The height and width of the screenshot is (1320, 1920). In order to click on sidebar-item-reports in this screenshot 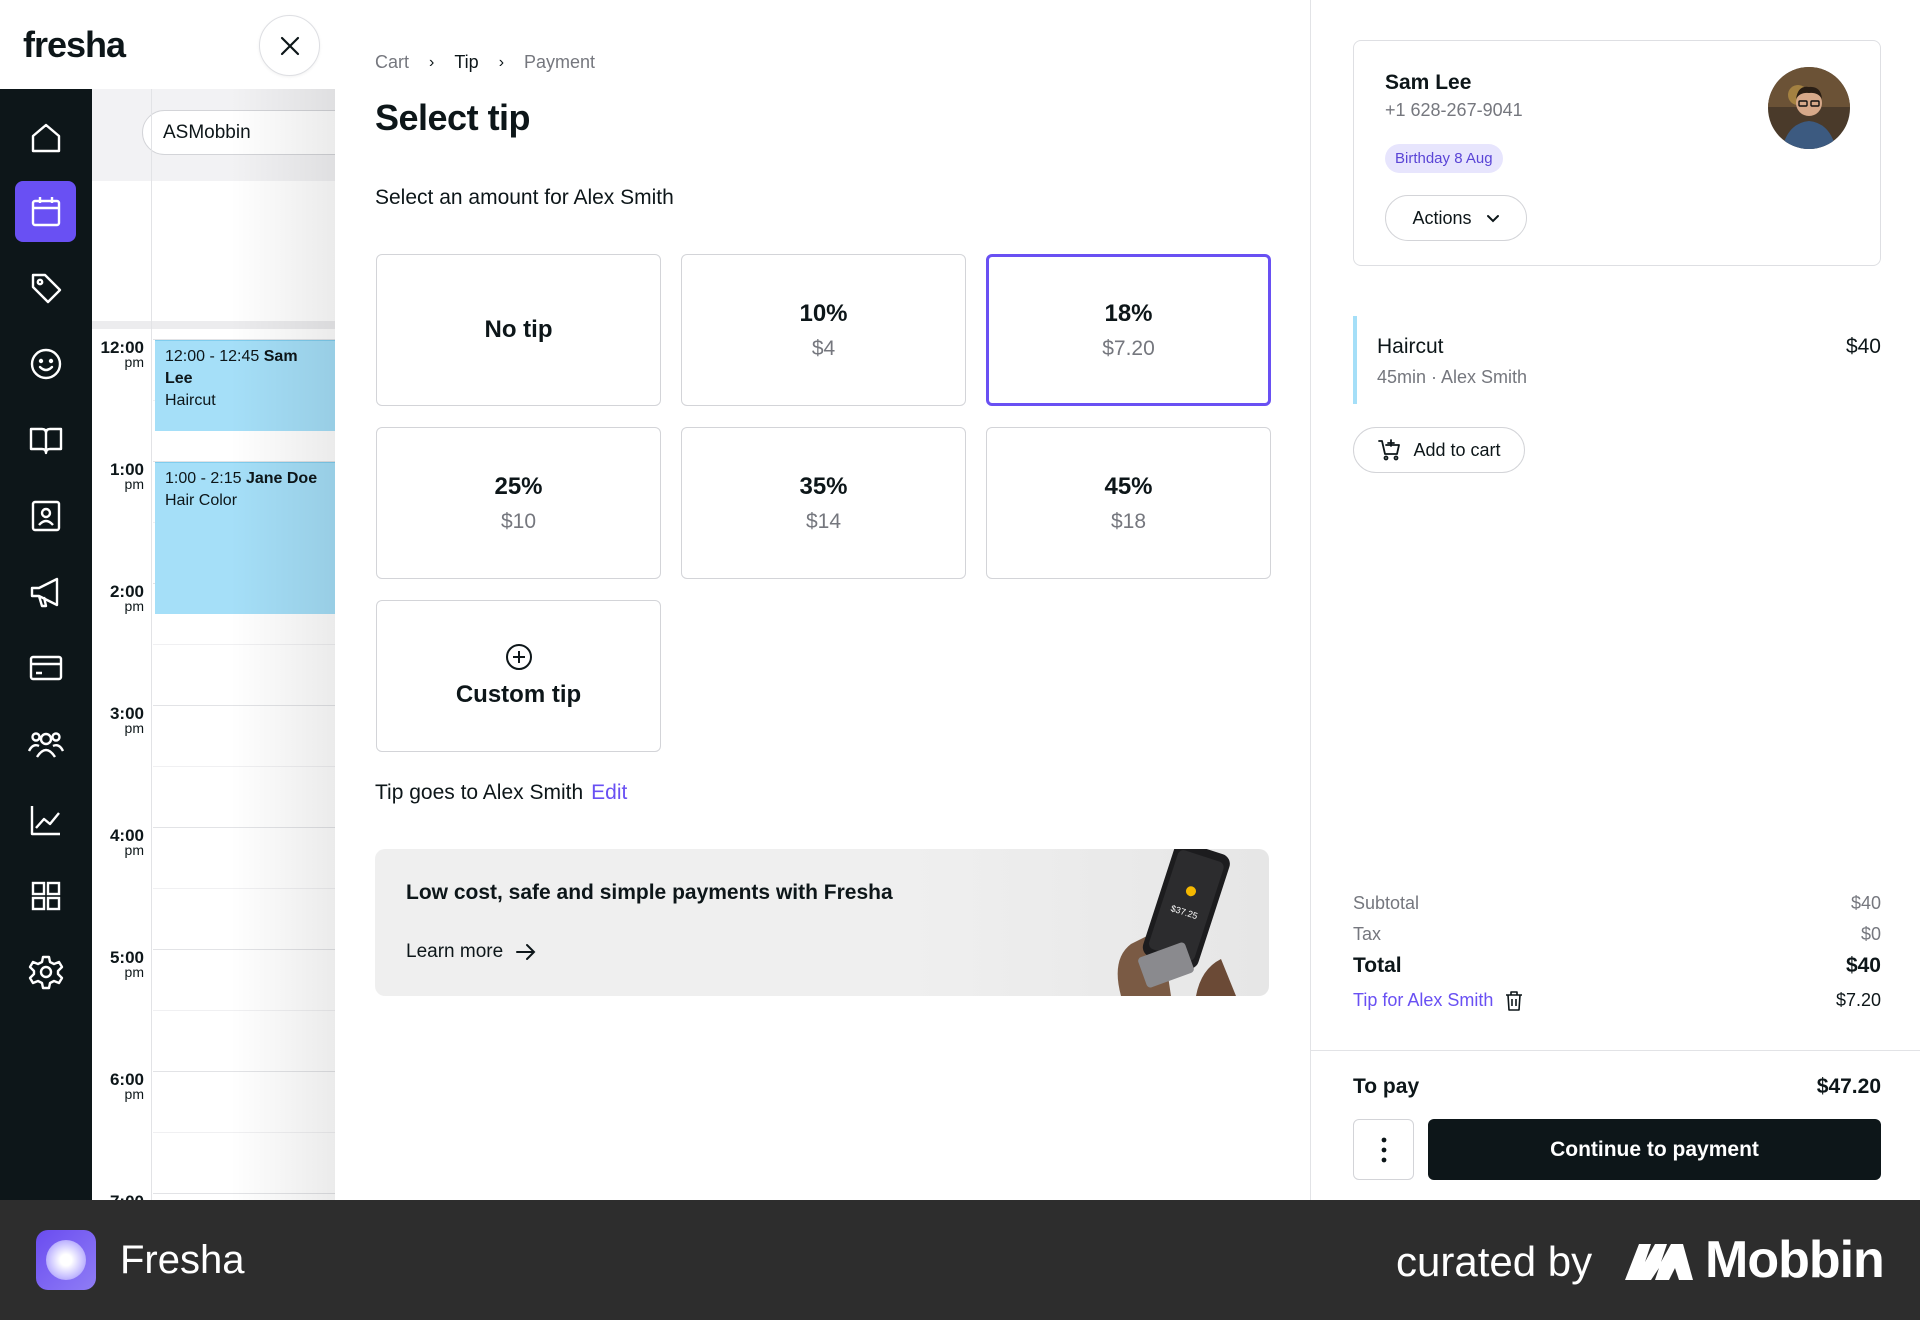, I will do `click(45, 819)`.